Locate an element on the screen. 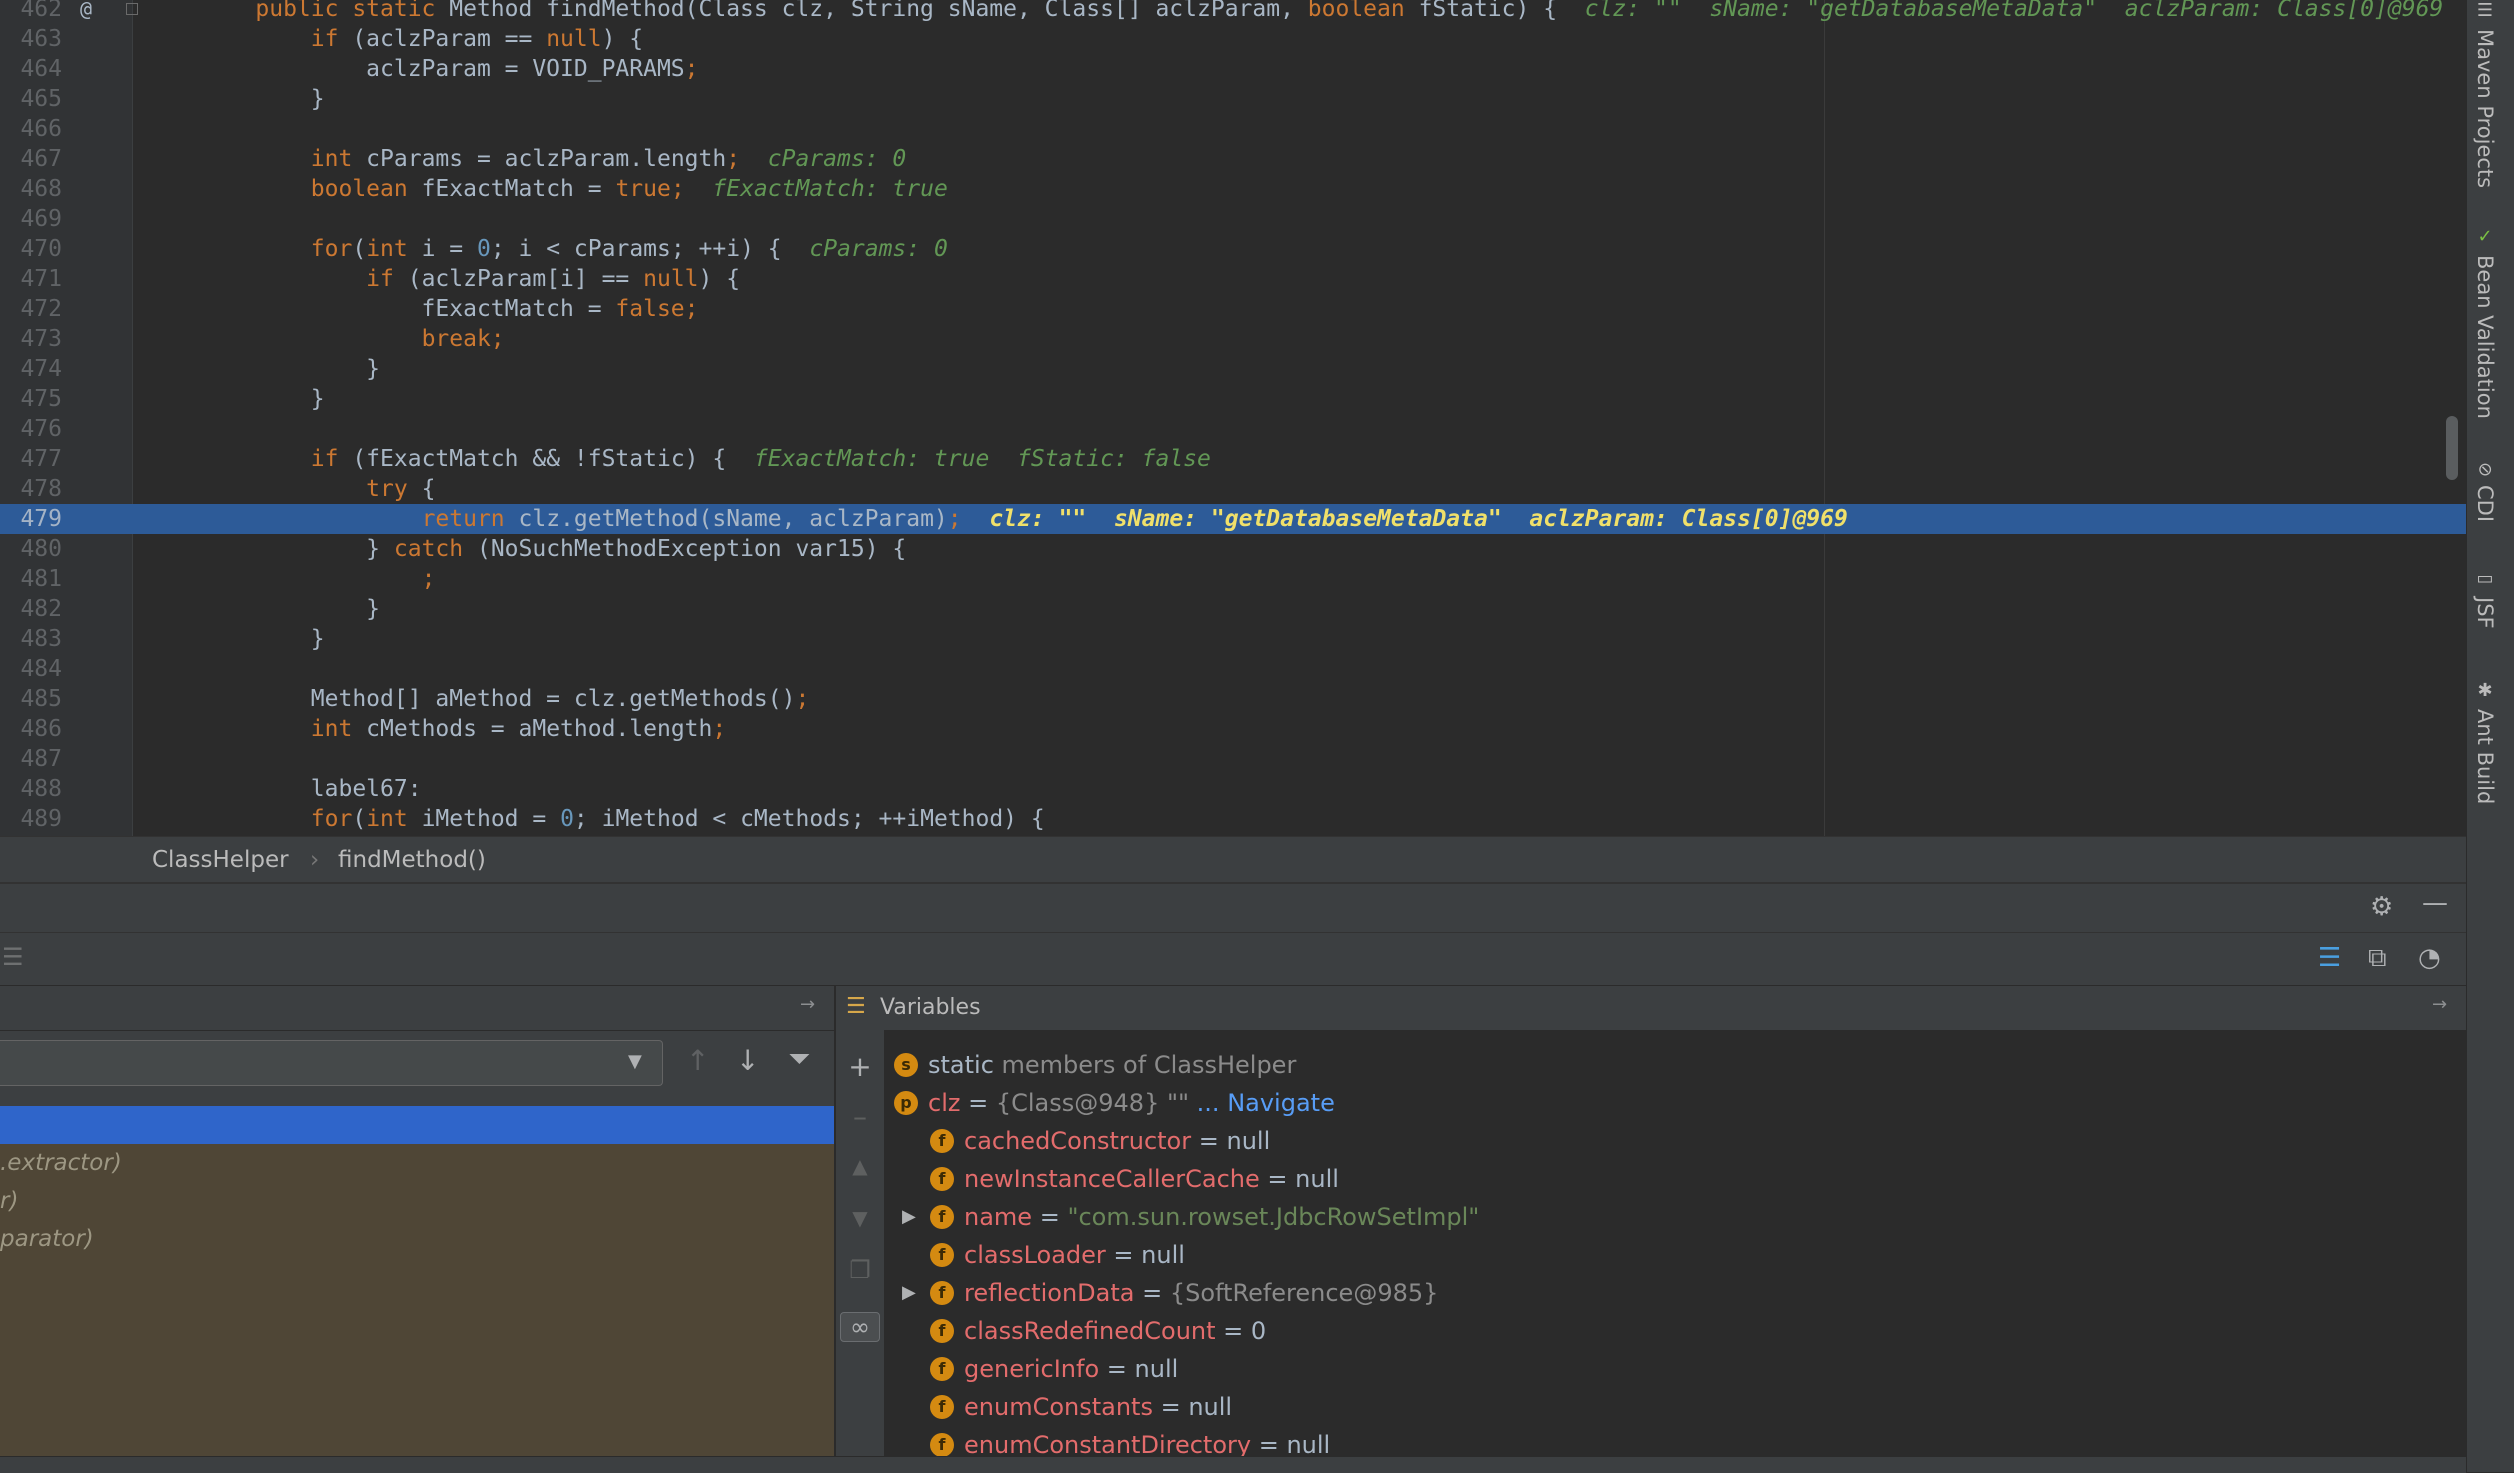 This screenshot has height=1473, width=2514. line-number: 470 is located at coordinates (31, 249).